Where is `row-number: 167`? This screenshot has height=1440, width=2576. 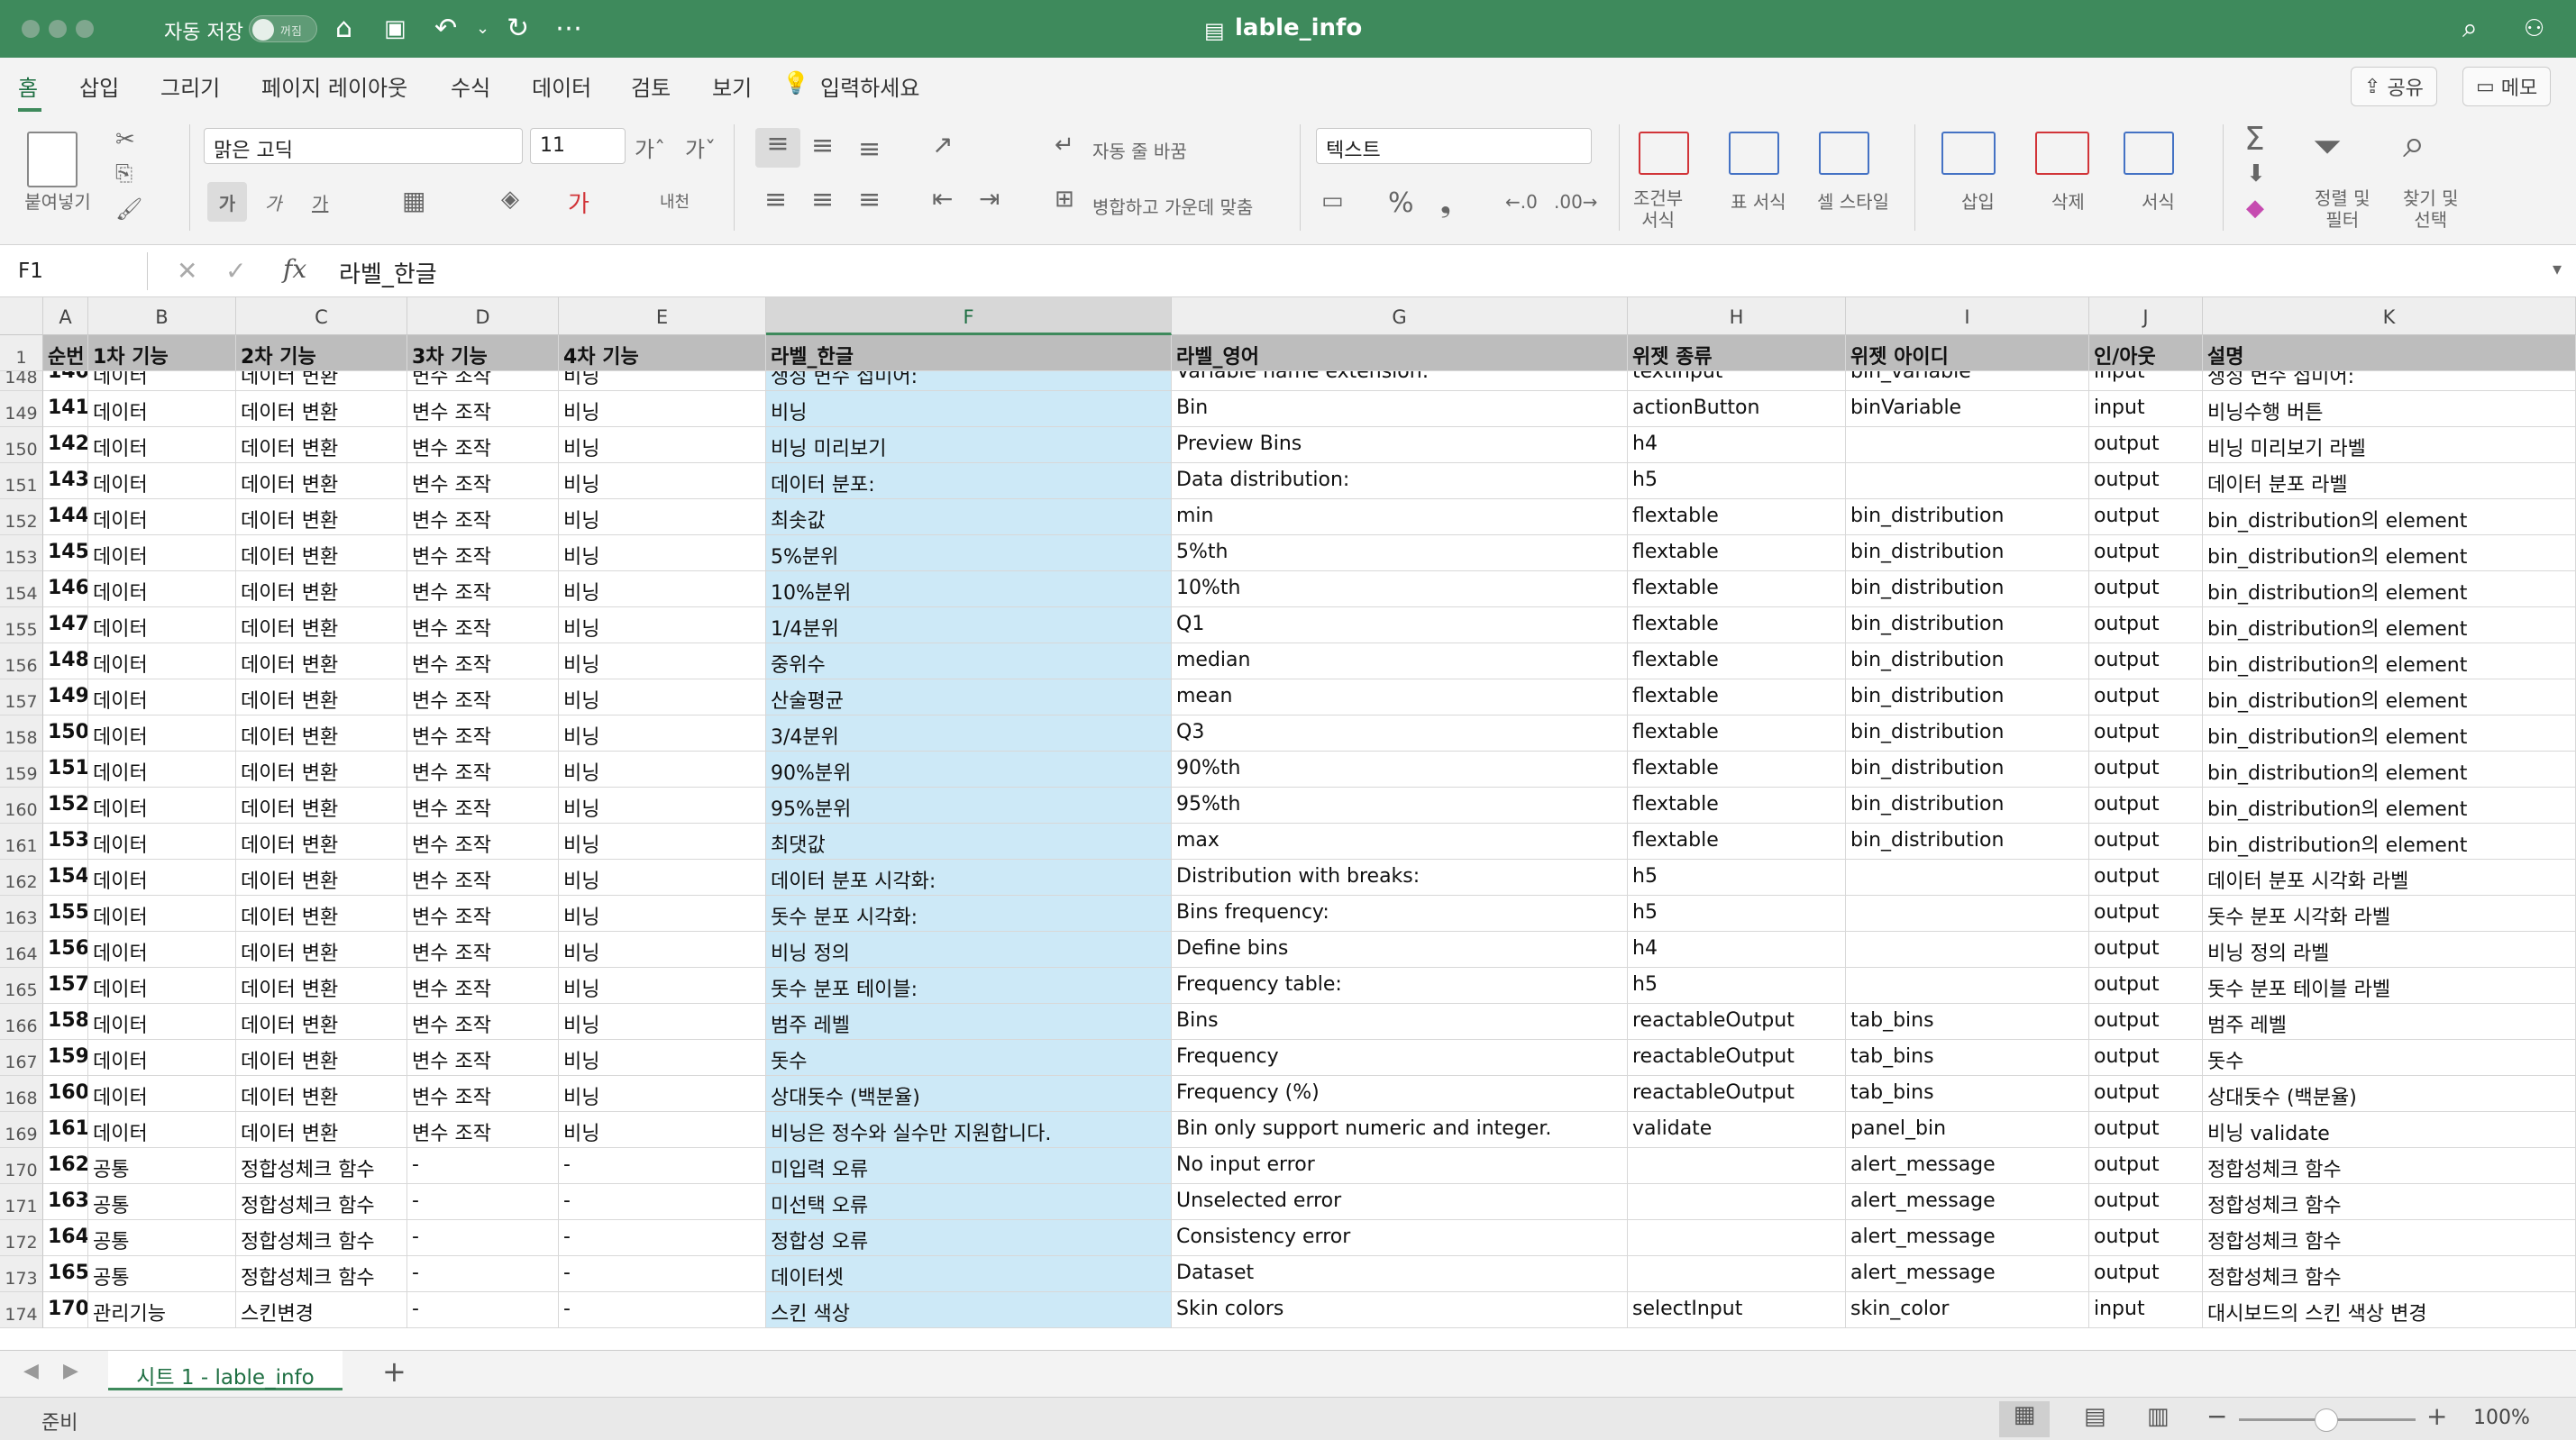 row-number: 167 is located at coordinates (22, 1058).